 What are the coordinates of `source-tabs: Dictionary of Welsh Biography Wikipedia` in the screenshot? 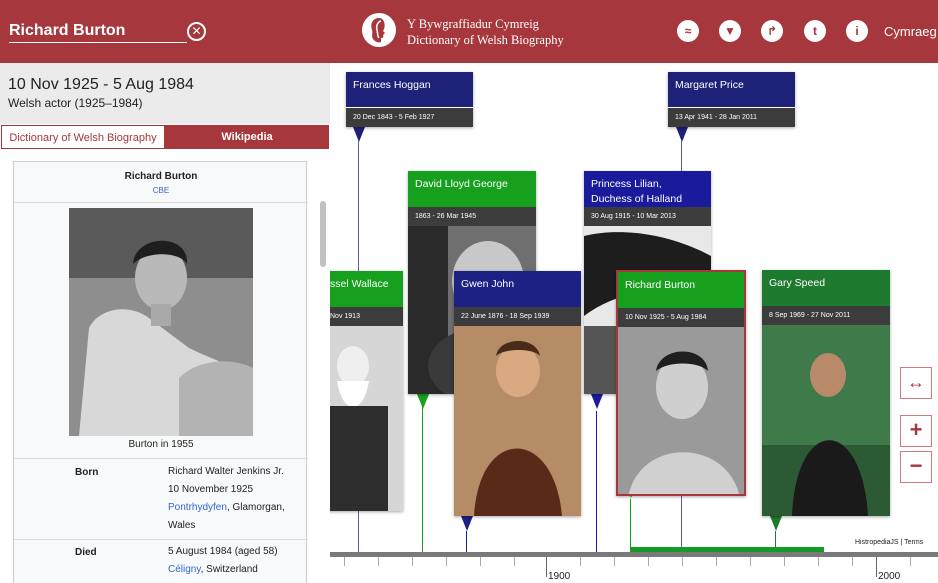 It's located at (165, 137).